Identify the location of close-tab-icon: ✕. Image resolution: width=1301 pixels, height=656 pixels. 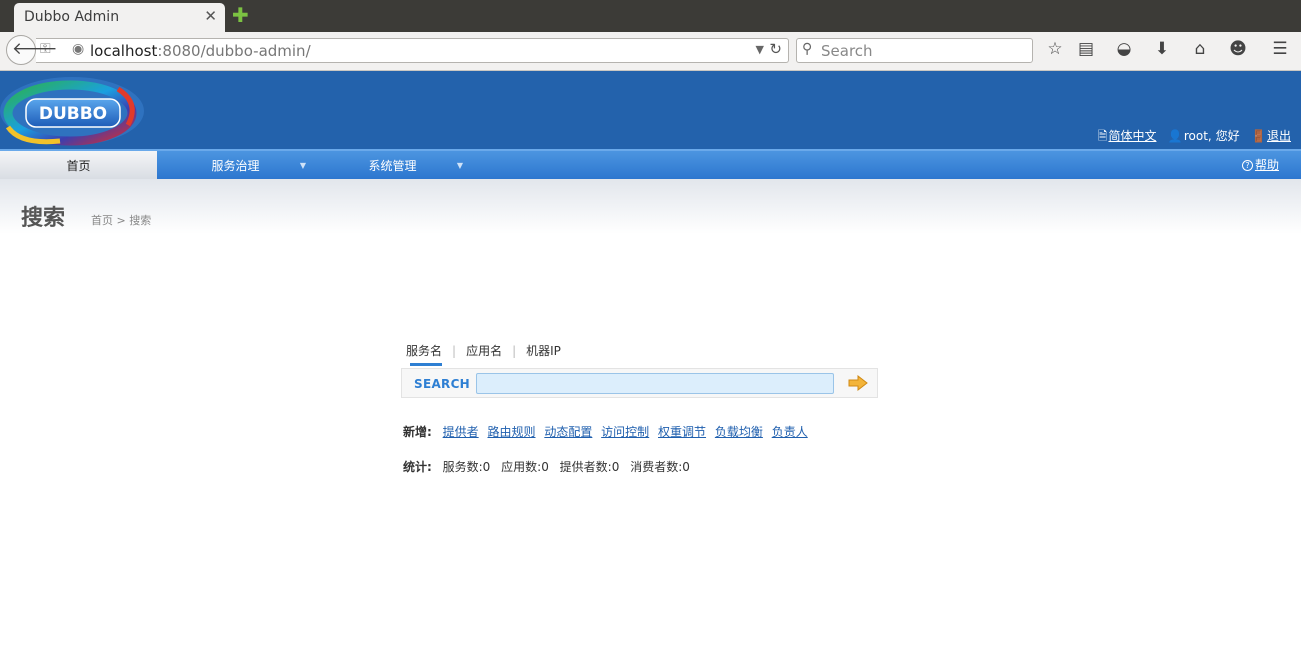
(210, 16).